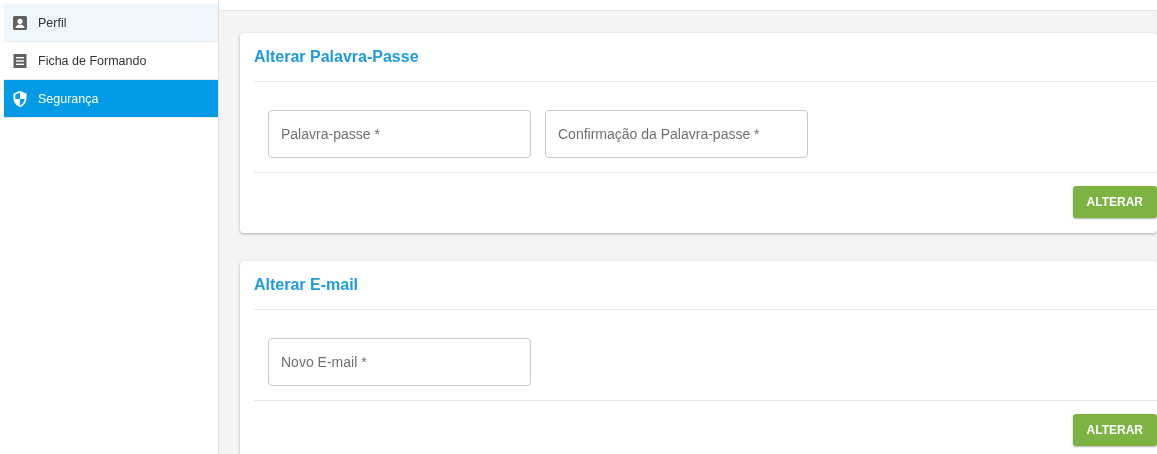 The height and width of the screenshot is (454, 1157). Describe the element at coordinates (307, 285) in the screenshot. I see `card-title: Alterar E-mail` at that location.